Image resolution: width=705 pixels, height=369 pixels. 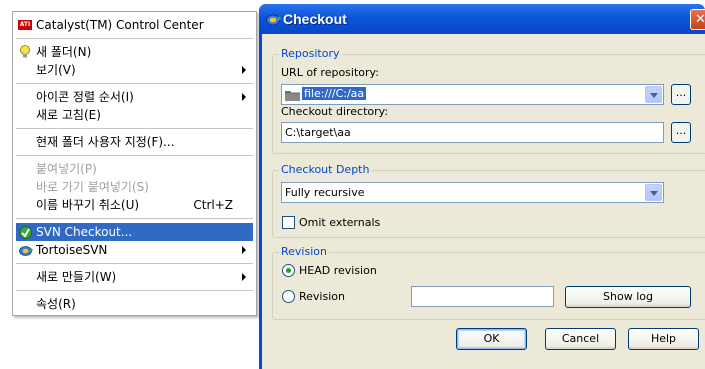 I want to click on checkout-dir-input: C:\target\aa, so click(x=472, y=132).